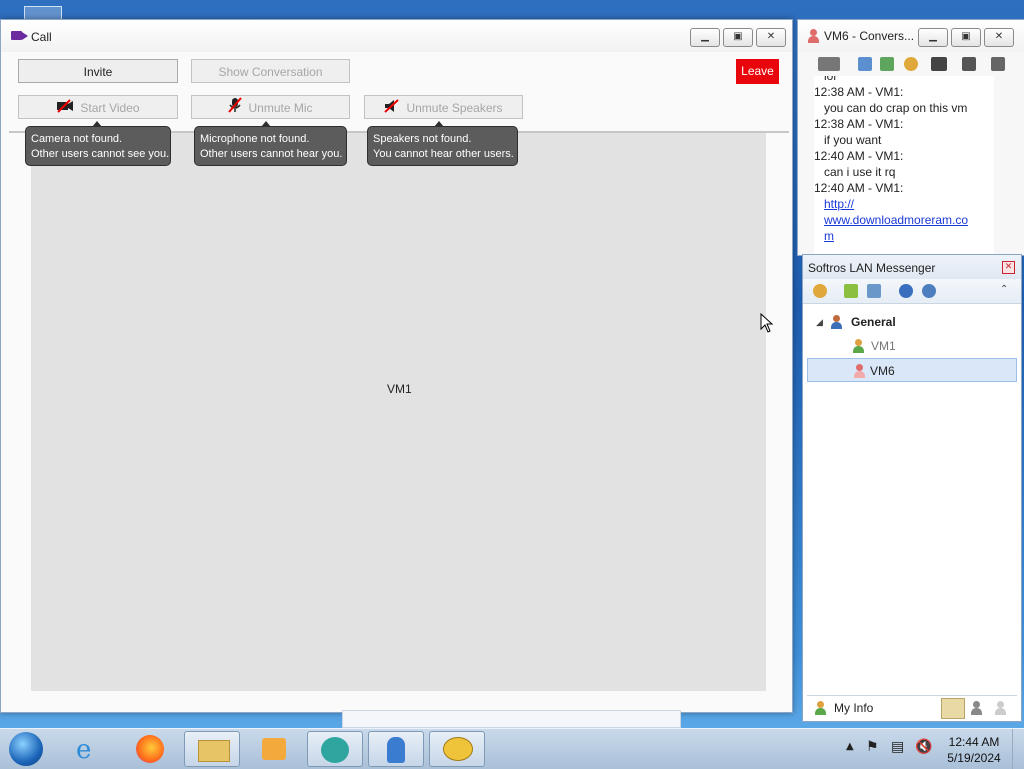 This screenshot has height=769, width=1024. I want to click on unmute-speakers-button: Unmute Speakers, so click(443, 107).